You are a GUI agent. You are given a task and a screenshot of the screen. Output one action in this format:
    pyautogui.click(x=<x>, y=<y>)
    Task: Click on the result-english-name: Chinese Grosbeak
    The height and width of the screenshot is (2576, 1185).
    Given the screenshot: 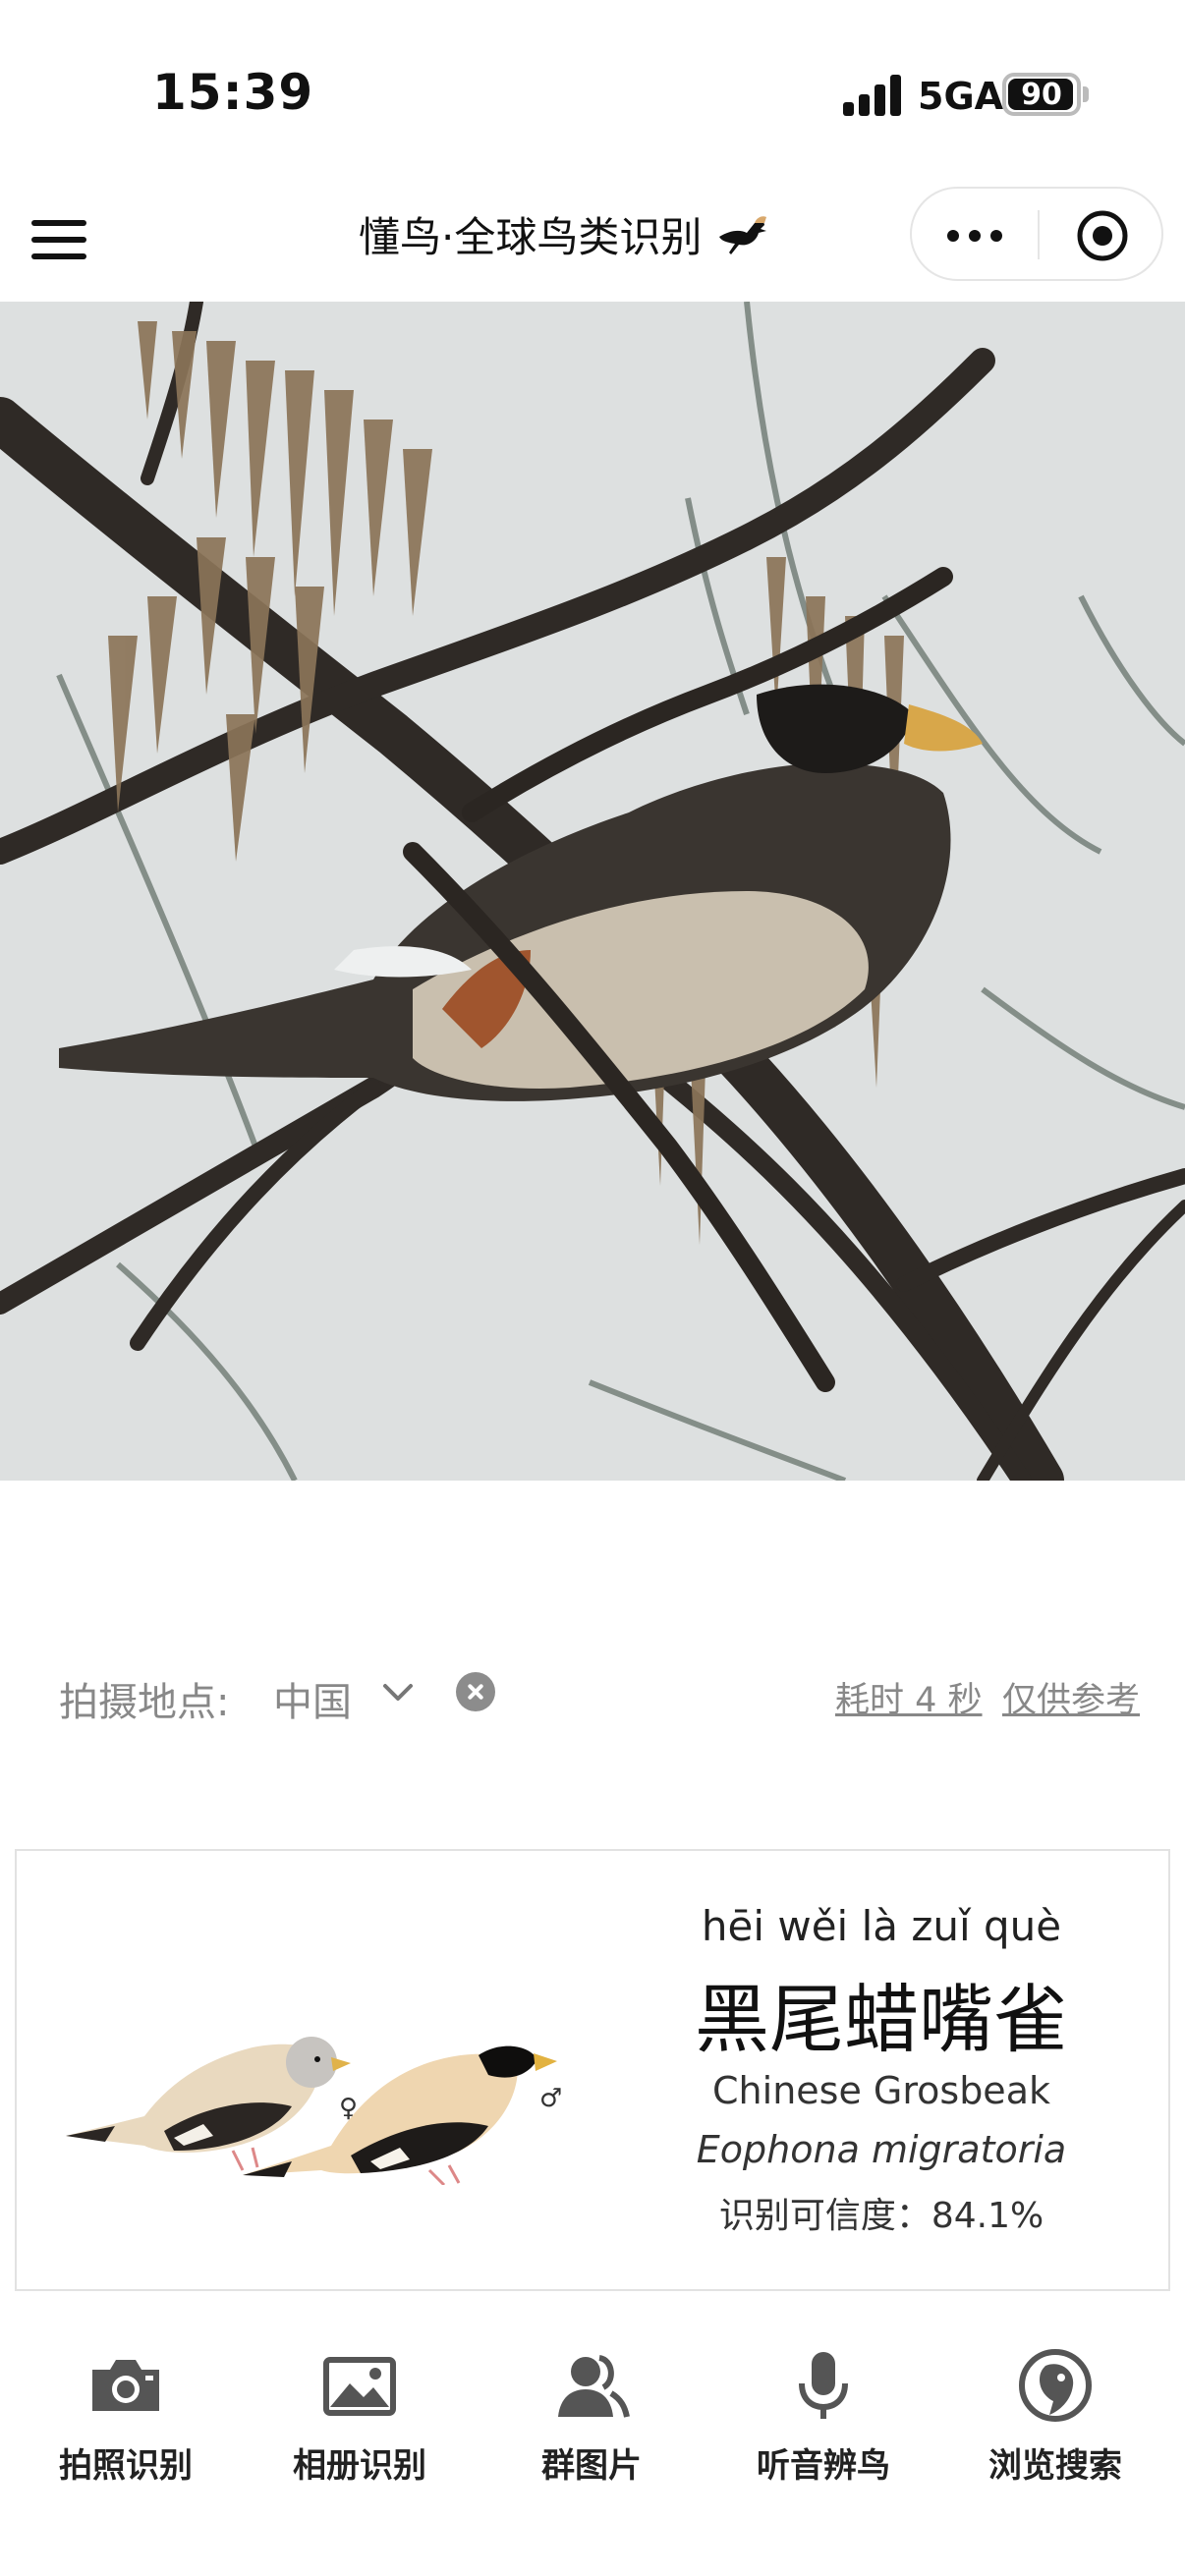 What is the action you would take?
    pyautogui.click(x=881, y=2090)
    